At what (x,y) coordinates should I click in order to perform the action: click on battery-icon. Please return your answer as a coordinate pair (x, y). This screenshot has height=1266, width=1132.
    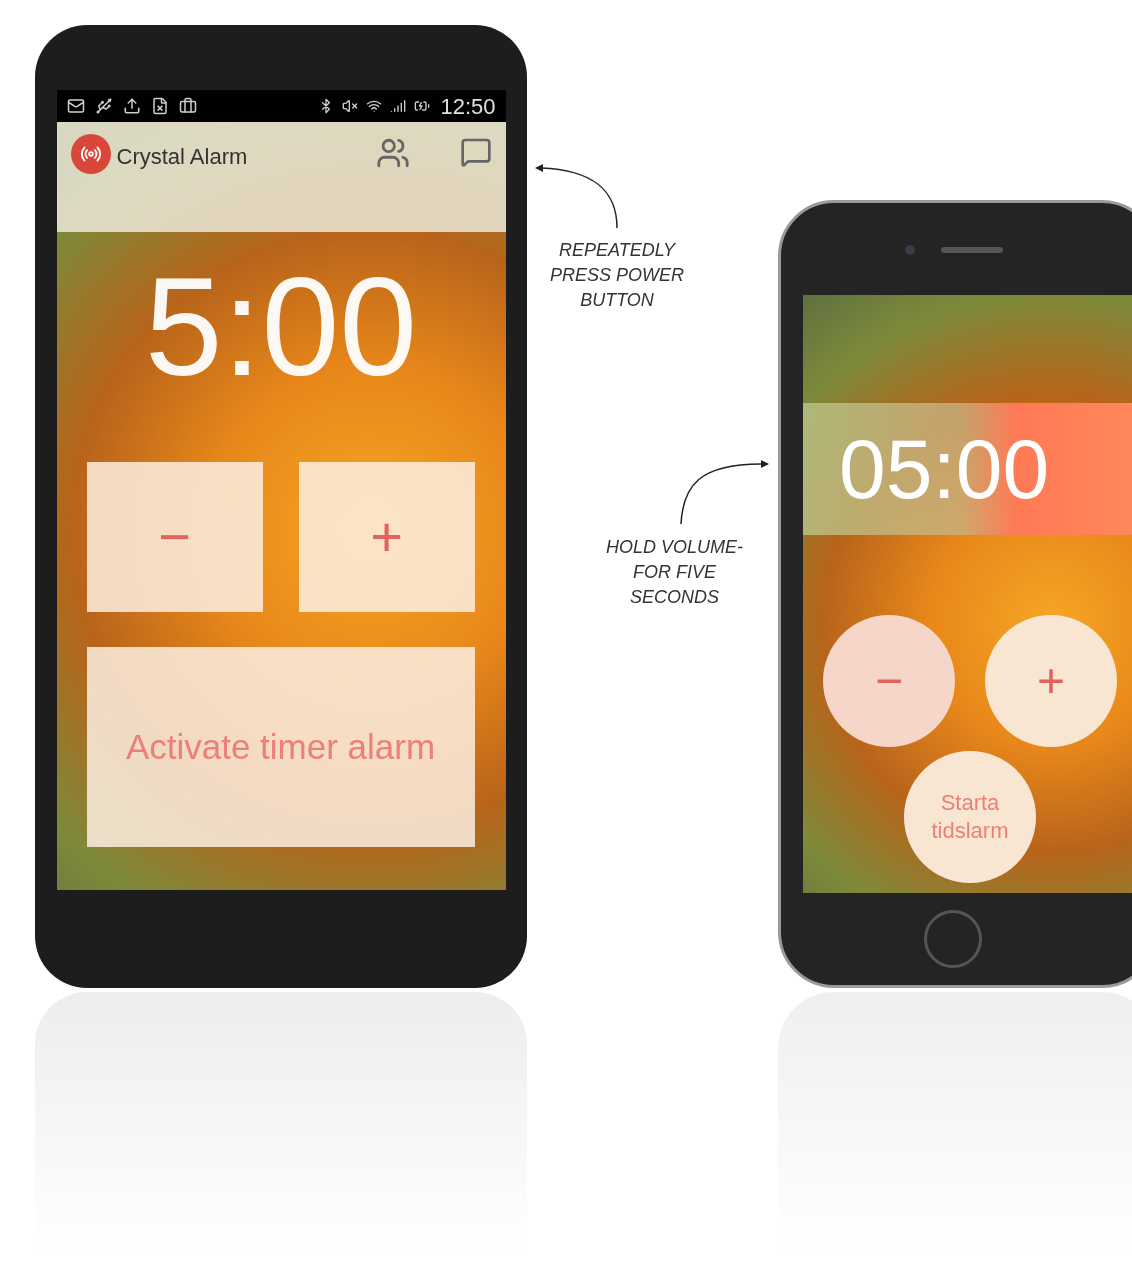
    Looking at the image, I should click on (422, 106).